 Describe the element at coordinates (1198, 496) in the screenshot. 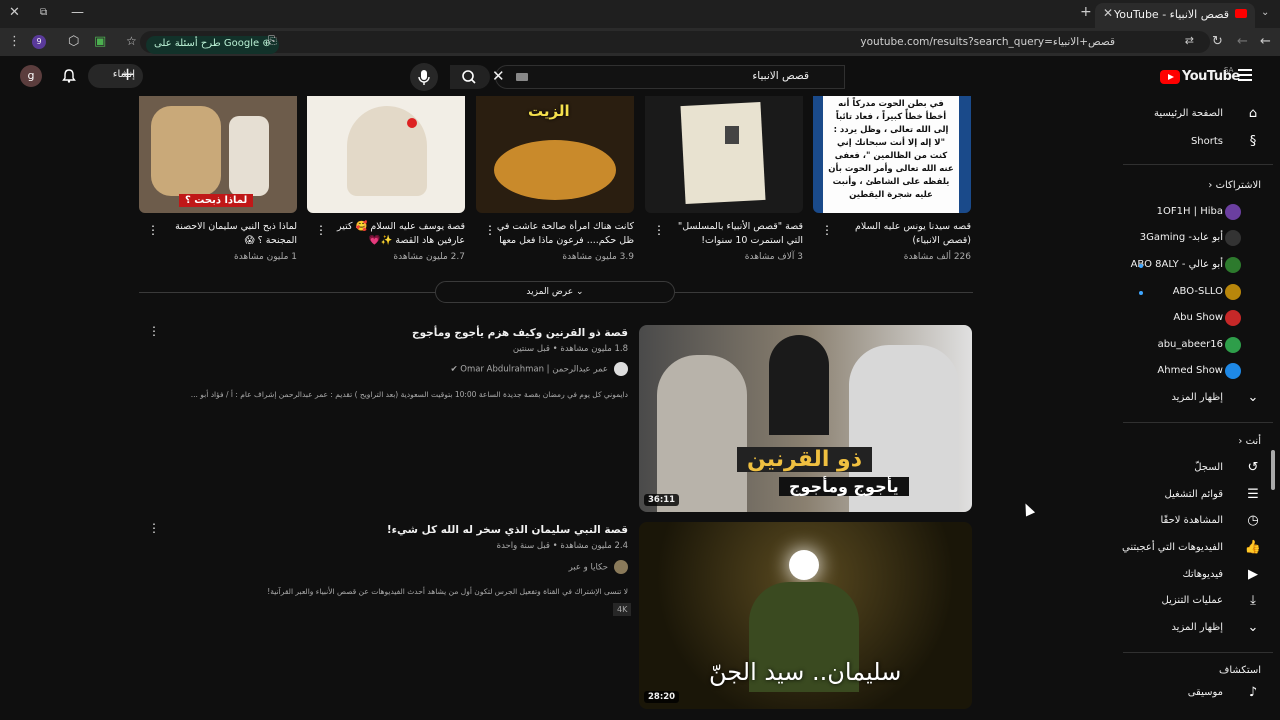

I see `sidebar-item-playlists: ☰ قوائم التشغيل` at that location.